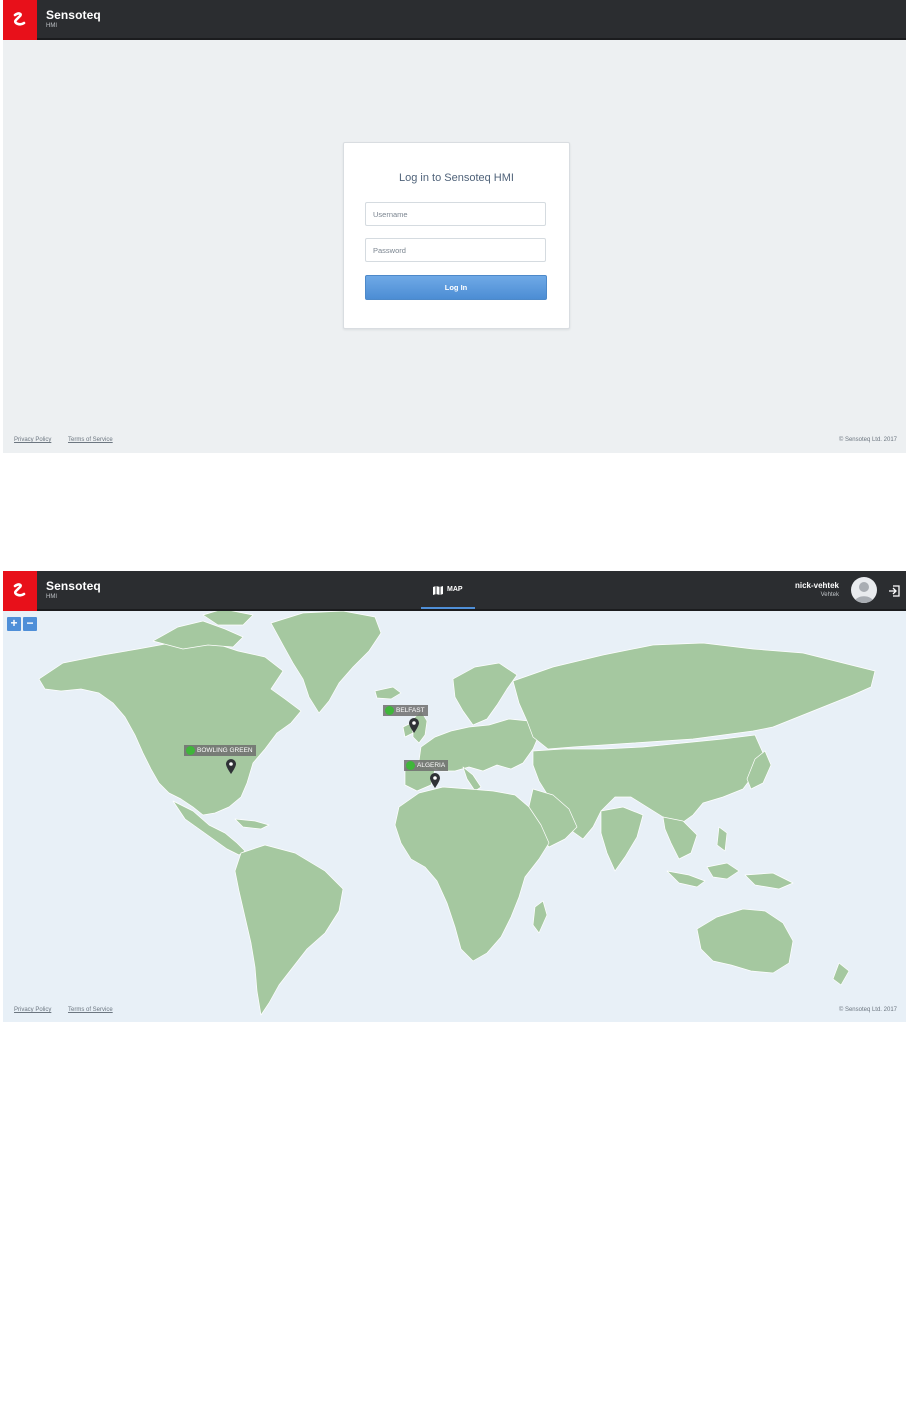 This screenshot has height=1415, width=909. Describe the element at coordinates (455, 214) in the screenshot. I see `username-input` at that location.